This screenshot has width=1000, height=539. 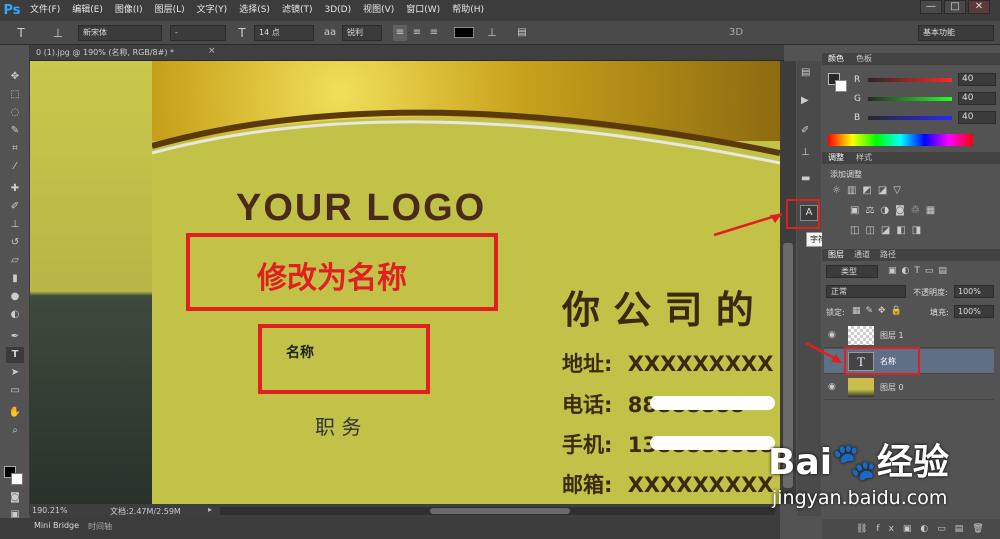 What do you see at coordinates (882, 361) in the screenshot?
I see `annotation-box-text-layer` at bounding box center [882, 361].